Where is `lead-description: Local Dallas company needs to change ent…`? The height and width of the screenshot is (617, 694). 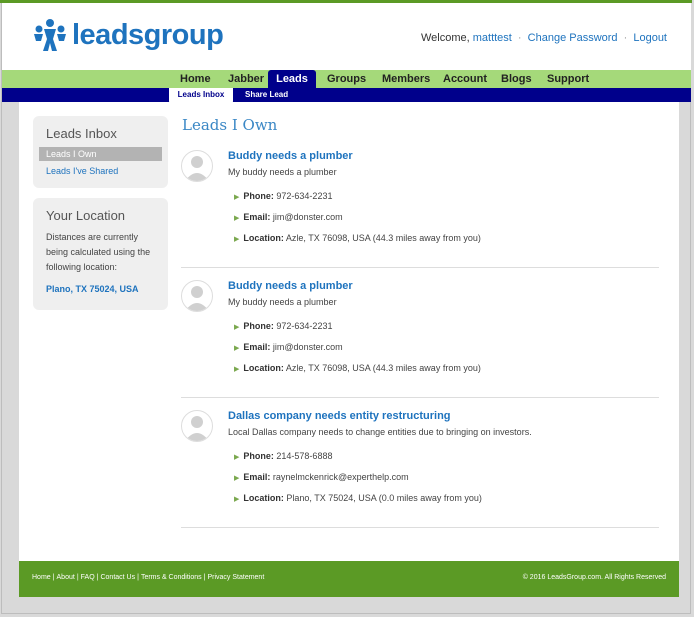
lead-description: Local Dallas company needs to change ent… is located at coordinates (380, 432).